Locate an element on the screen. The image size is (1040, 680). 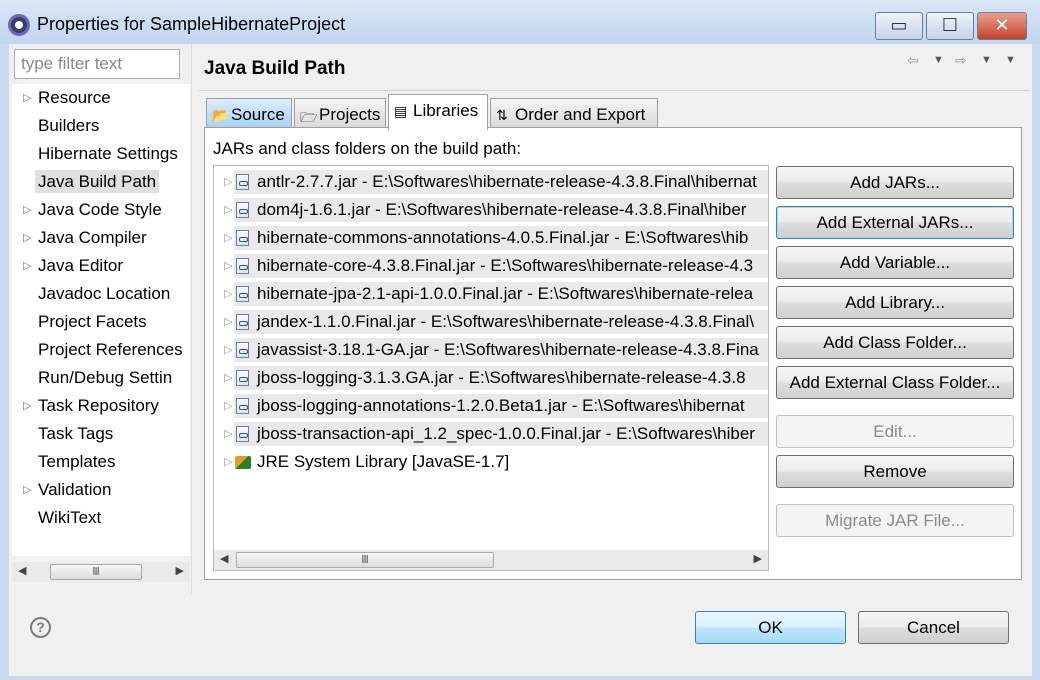
nav-item-builders: Builders is located at coordinates (101, 126).